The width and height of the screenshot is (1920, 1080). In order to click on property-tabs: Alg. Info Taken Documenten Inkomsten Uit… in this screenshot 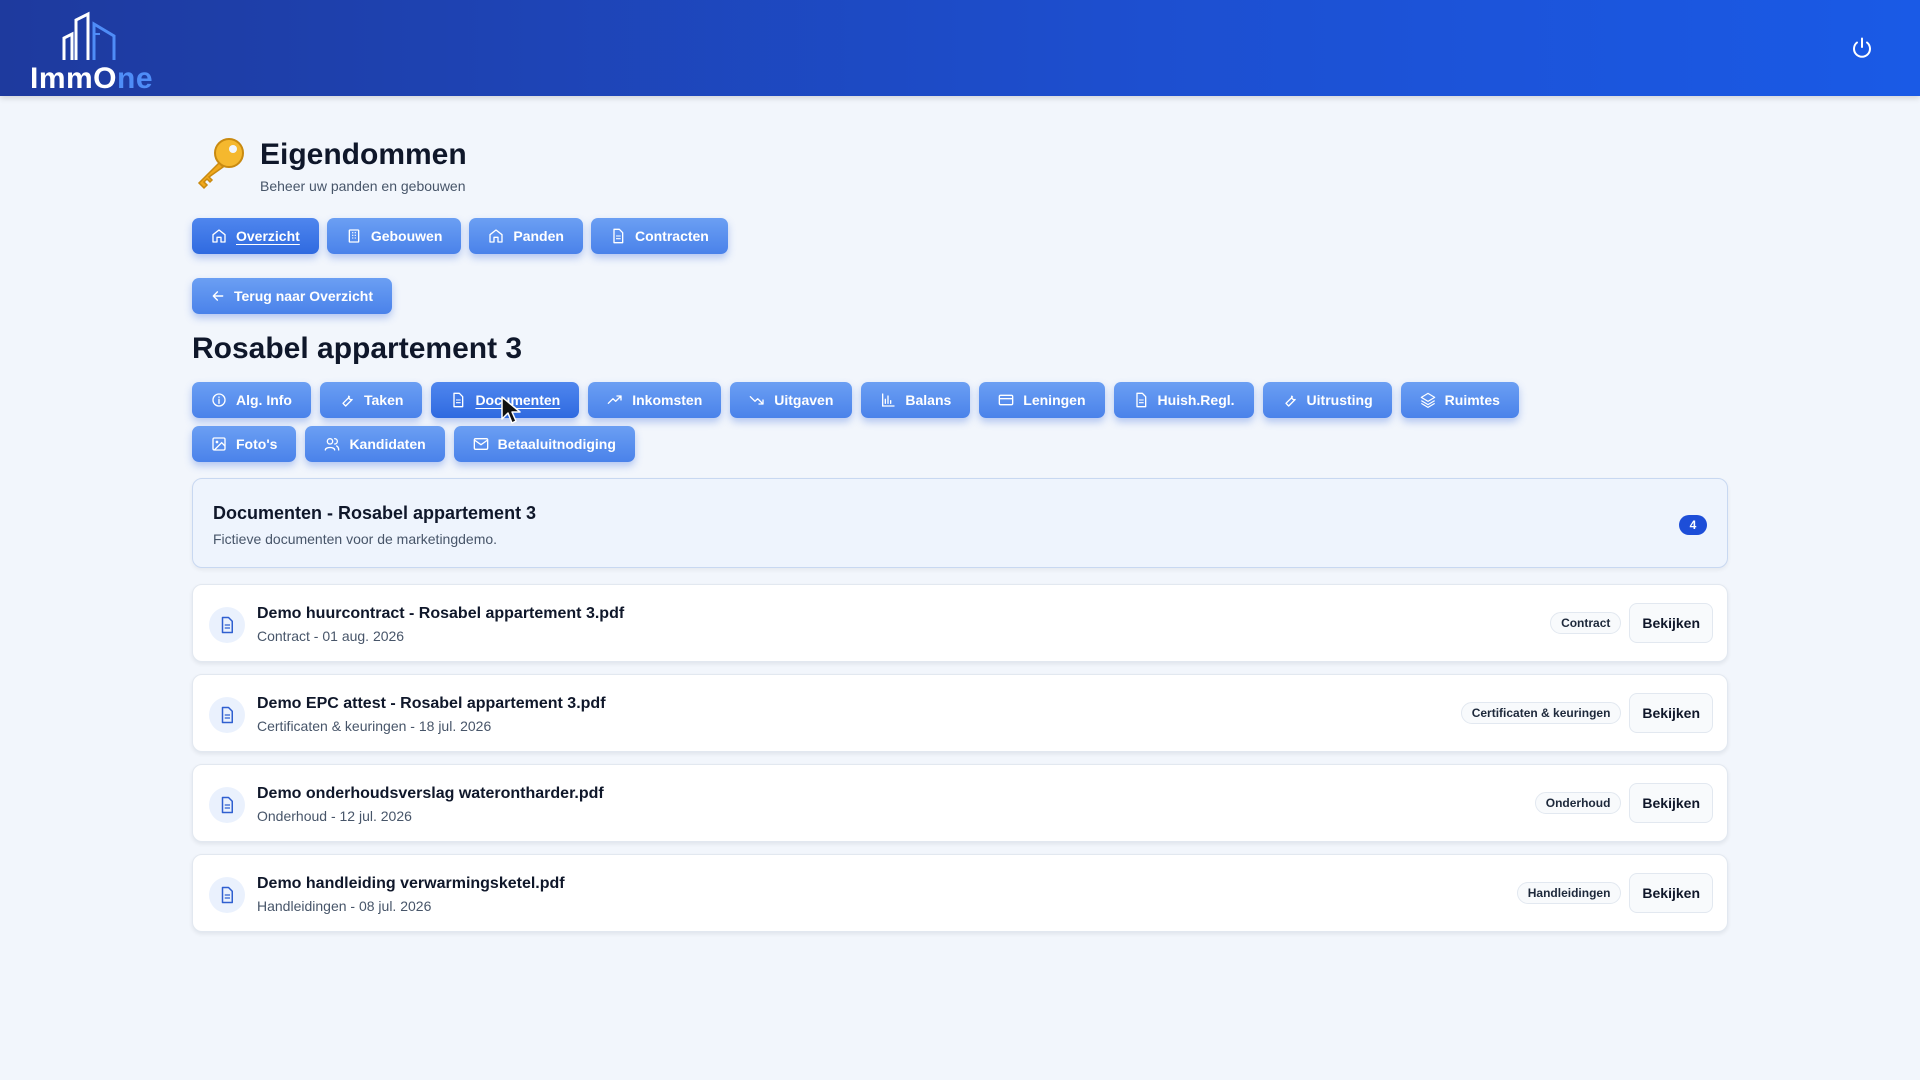, I will do `click(902, 422)`.